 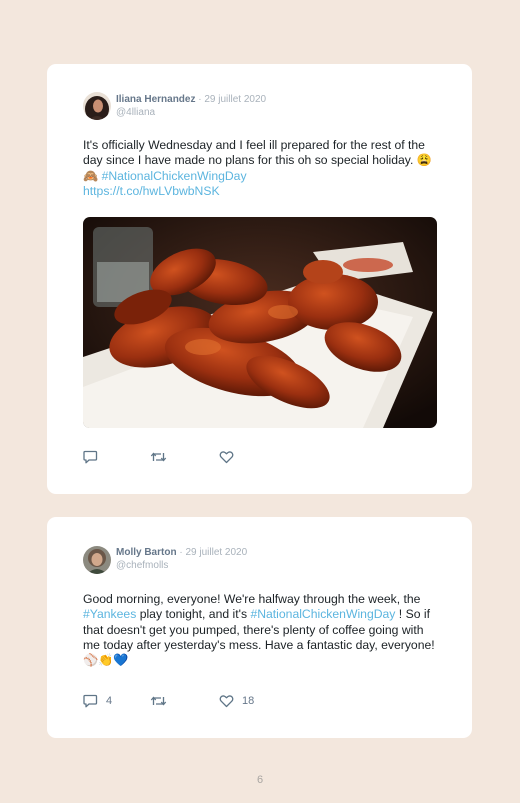 What do you see at coordinates (236, 701) in the screenshot?
I see `like-button: 18` at bounding box center [236, 701].